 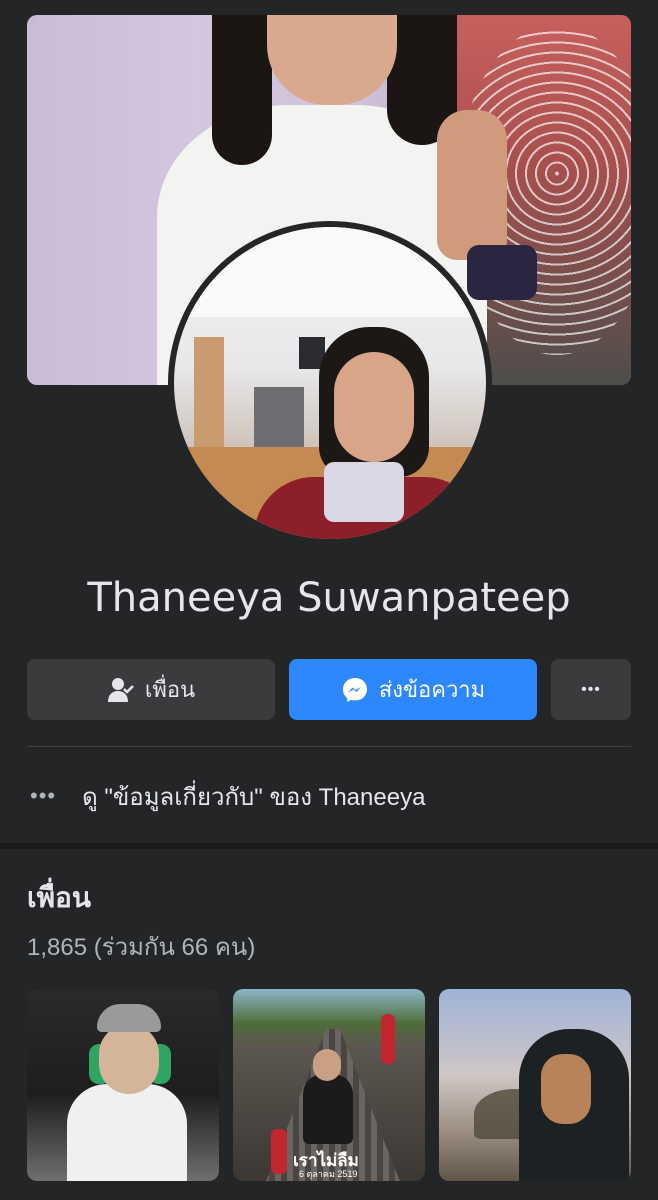 What do you see at coordinates (328, 1109) in the screenshot?
I see `friend-2-person` at bounding box center [328, 1109].